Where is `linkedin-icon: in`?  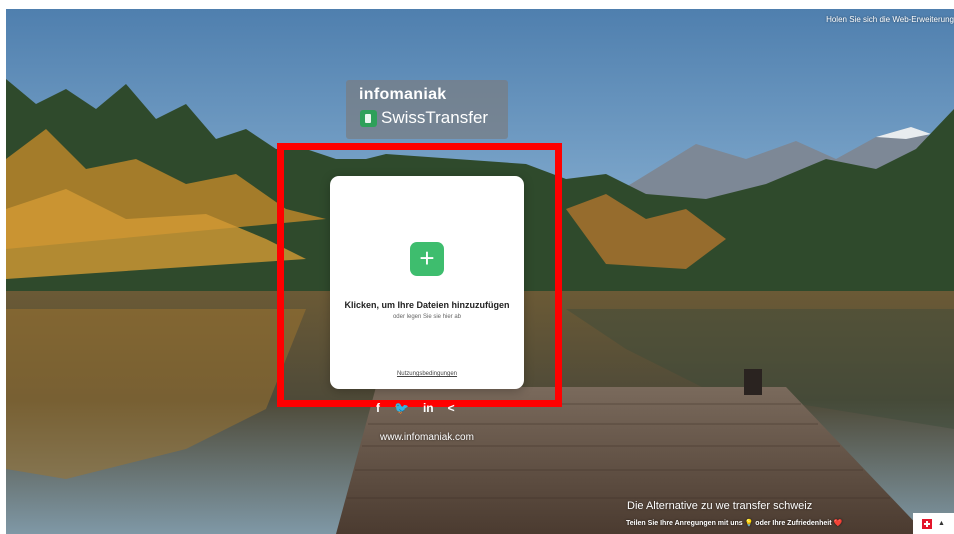
linkedin-icon: in is located at coordinates (428, 408).